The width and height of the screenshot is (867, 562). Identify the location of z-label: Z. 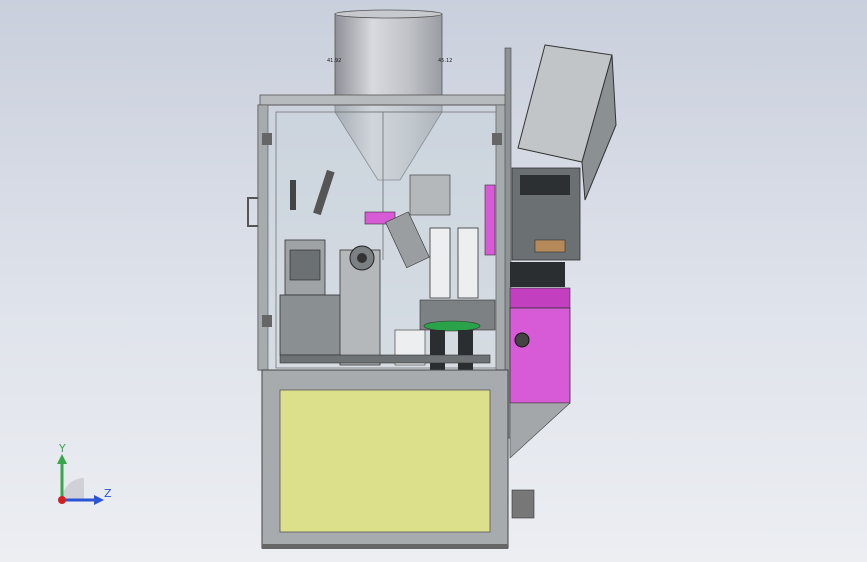
(108, 493).